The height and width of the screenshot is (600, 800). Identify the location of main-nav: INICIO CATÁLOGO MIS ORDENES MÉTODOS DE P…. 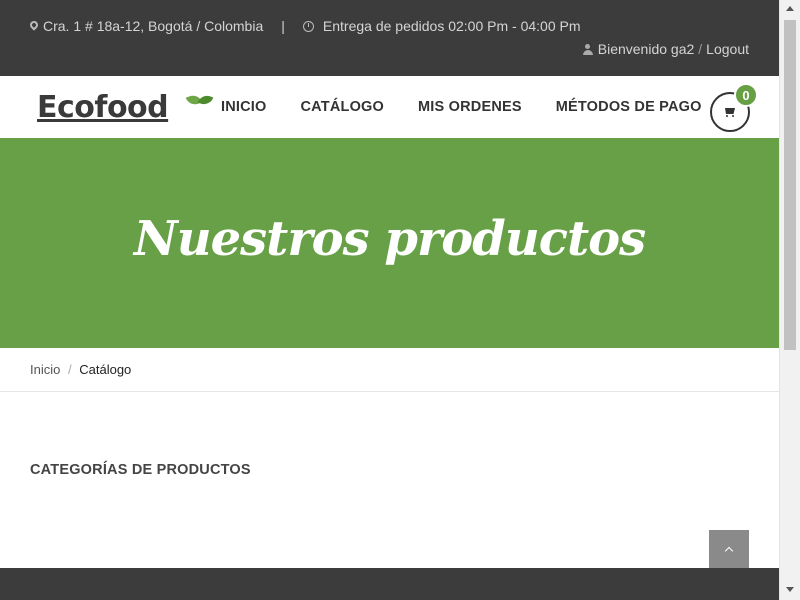
(478, 107).